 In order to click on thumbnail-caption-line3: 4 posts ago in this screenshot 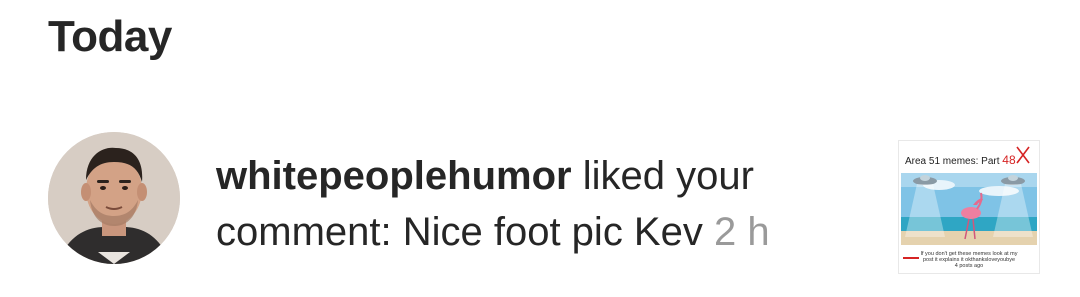, I will do `click(969, 266)`.